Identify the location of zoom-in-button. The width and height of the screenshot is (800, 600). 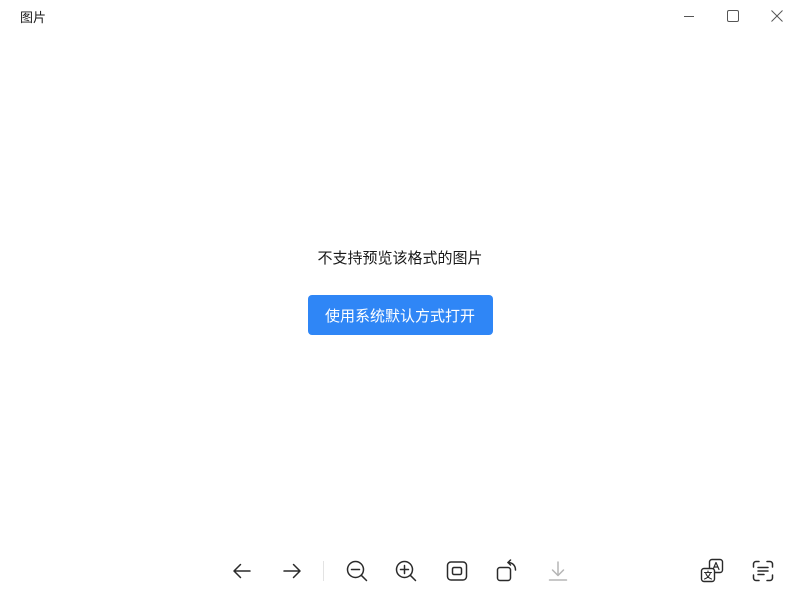
(406, 571).